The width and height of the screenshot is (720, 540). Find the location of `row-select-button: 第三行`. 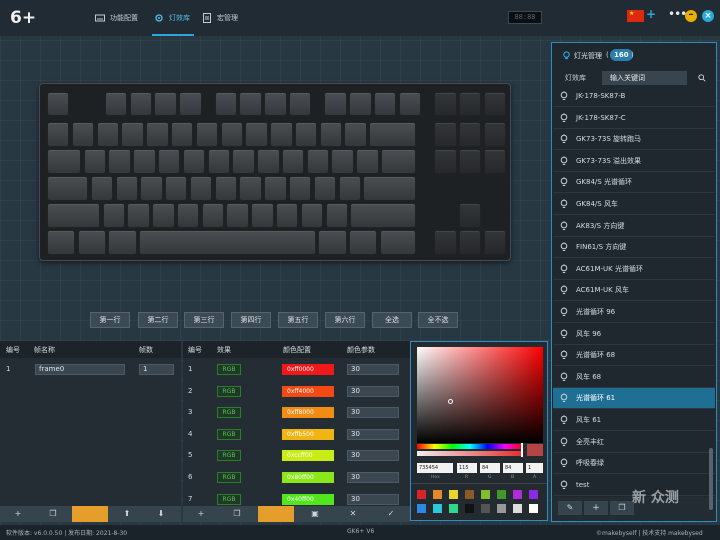

row-select-button: 第三行 is located at coordinates (204, 320).